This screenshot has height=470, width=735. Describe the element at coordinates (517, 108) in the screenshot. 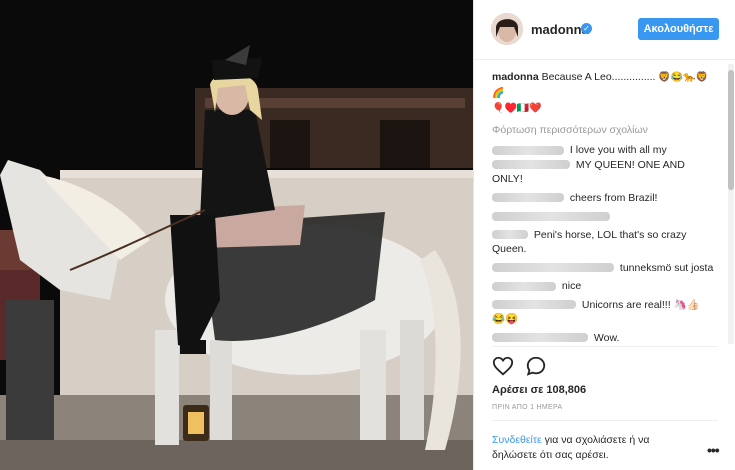

I see `caption-emoji-2: 🎈♥️🇮🇹❤️` at that location.